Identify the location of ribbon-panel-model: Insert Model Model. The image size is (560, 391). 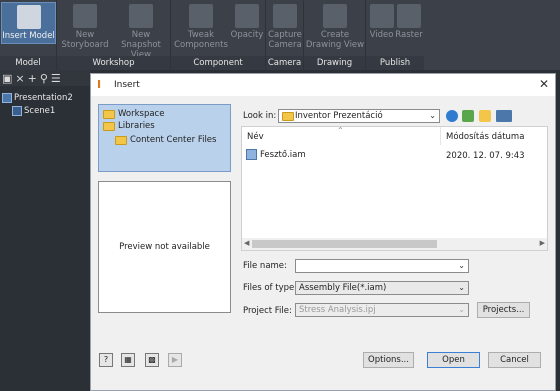
(28, 35).